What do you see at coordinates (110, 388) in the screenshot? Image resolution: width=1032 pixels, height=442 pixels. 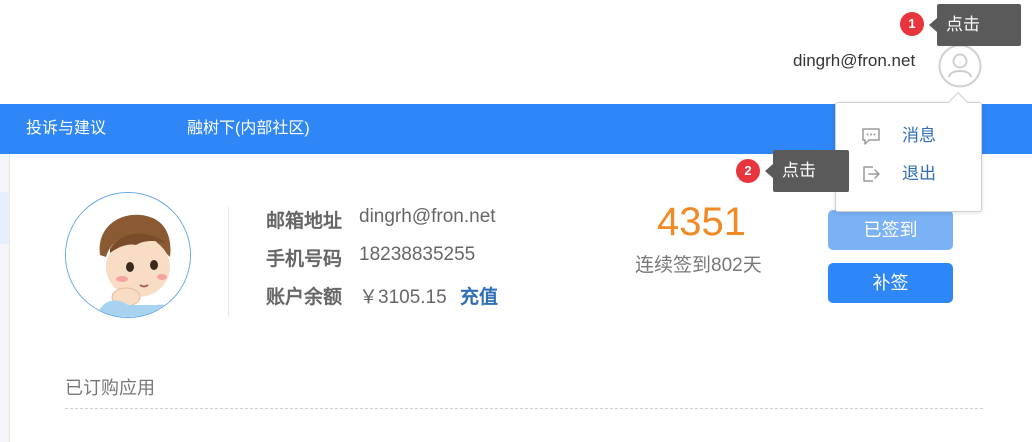 I see `subscribed-apps-title: 已订购应用` at bounding box center [110, 388].